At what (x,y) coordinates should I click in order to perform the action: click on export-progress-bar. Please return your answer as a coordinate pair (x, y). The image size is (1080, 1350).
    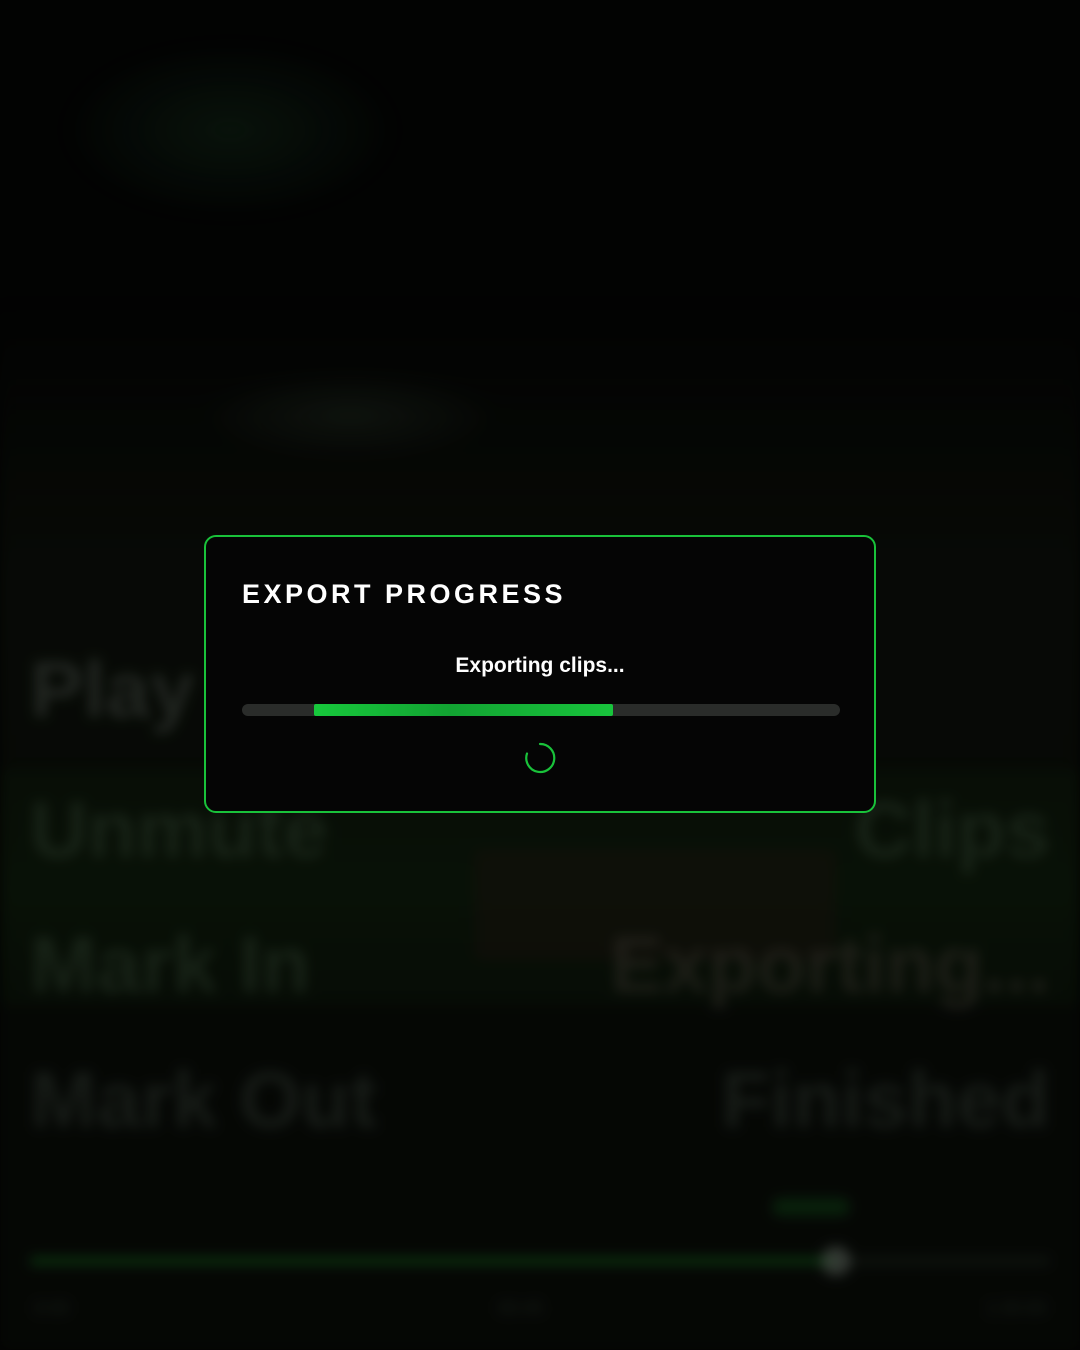
    Looking at the image, I should click on (541, 710).